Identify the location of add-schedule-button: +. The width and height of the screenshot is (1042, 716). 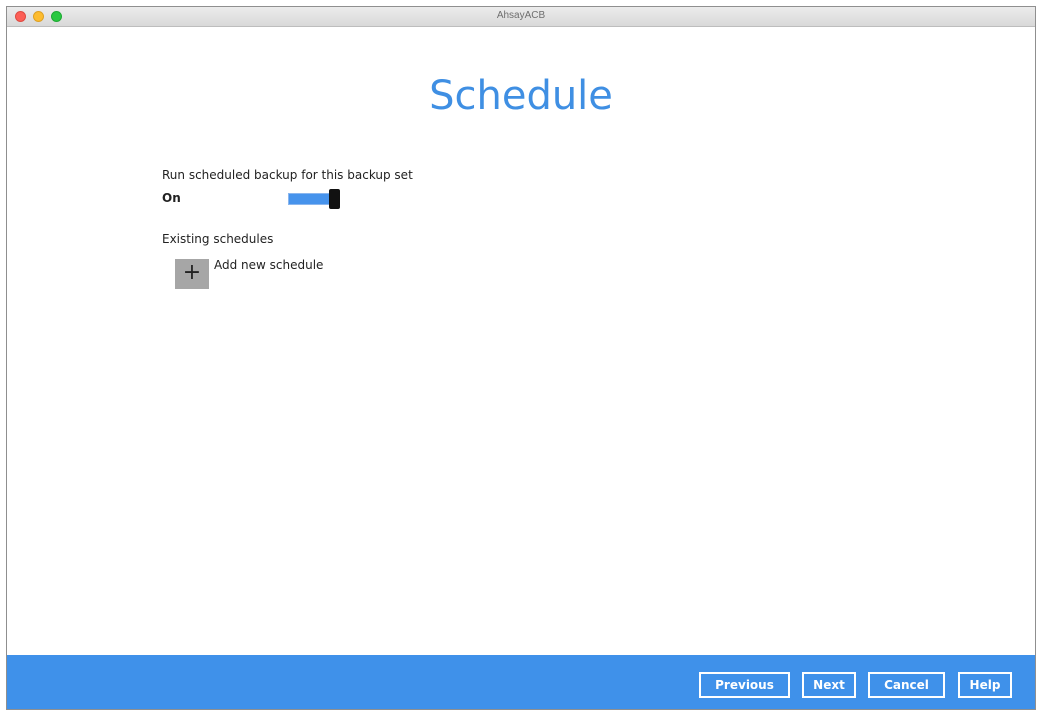
(192, 274).